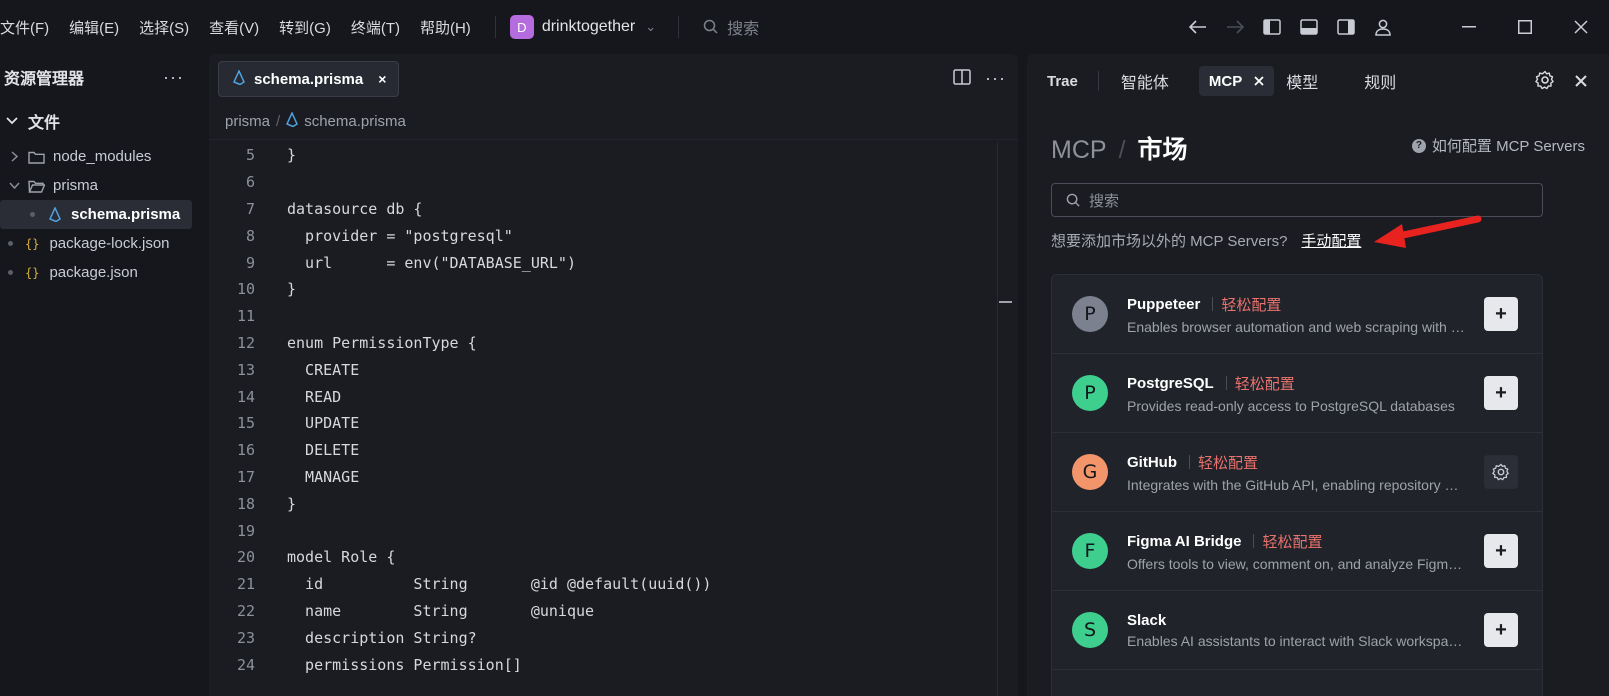  Describe the element at coordinates (375, 27) in the screenshot. I see `menu-terminal: 终端(T)` at that location.